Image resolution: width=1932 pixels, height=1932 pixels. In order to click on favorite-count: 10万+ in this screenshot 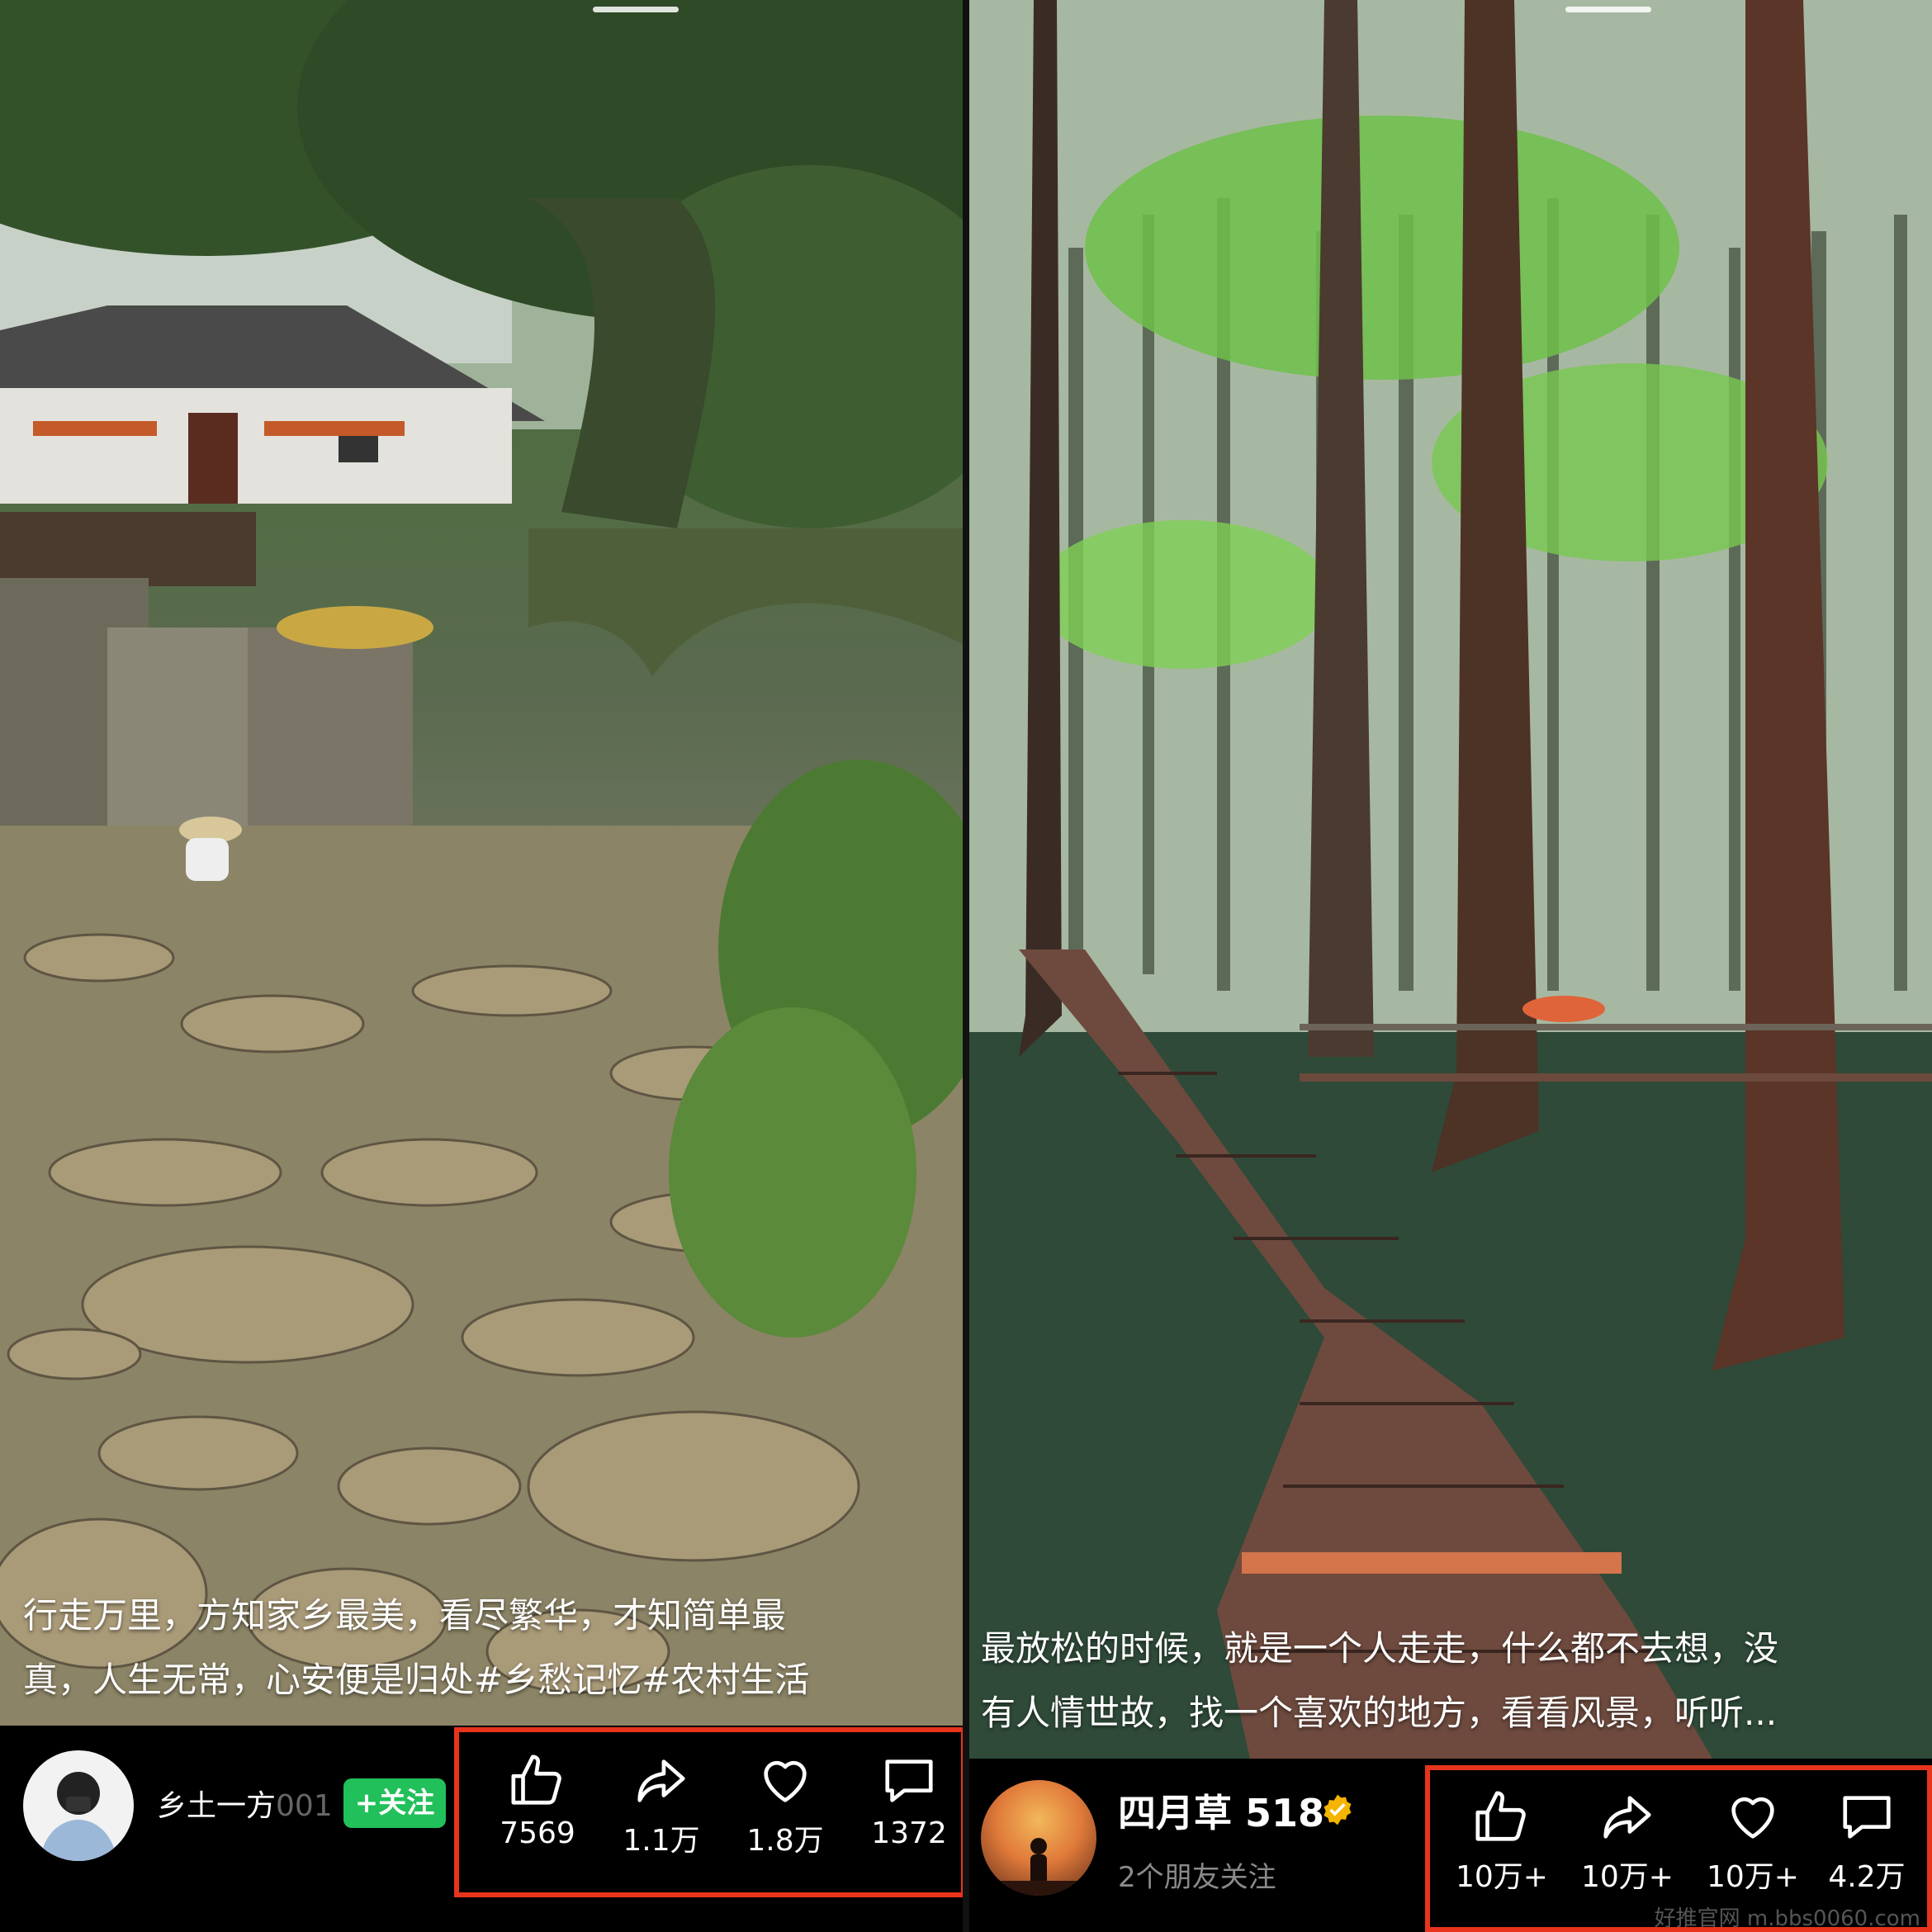, I will do `click(1753, 1877)`.